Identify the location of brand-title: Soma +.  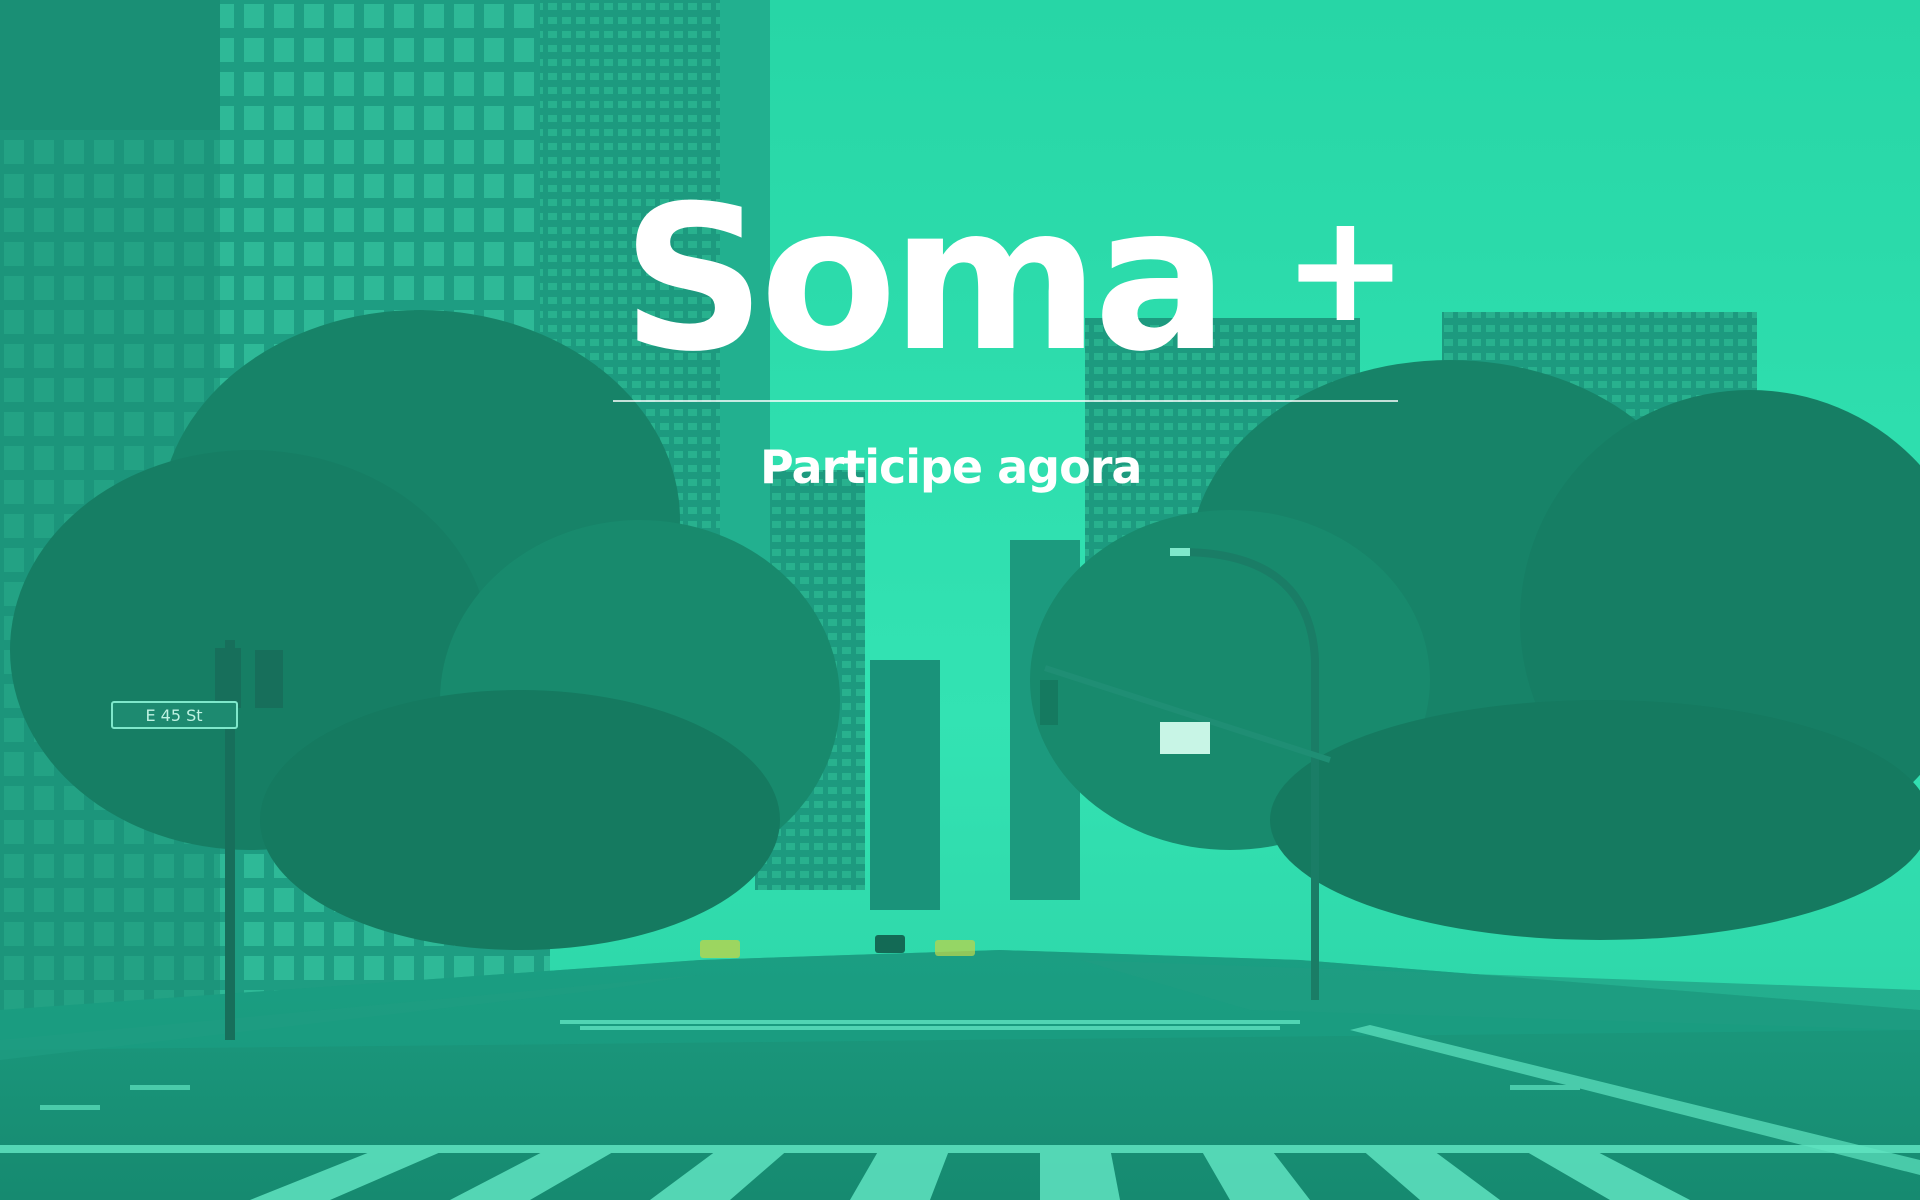
(1015, 279).